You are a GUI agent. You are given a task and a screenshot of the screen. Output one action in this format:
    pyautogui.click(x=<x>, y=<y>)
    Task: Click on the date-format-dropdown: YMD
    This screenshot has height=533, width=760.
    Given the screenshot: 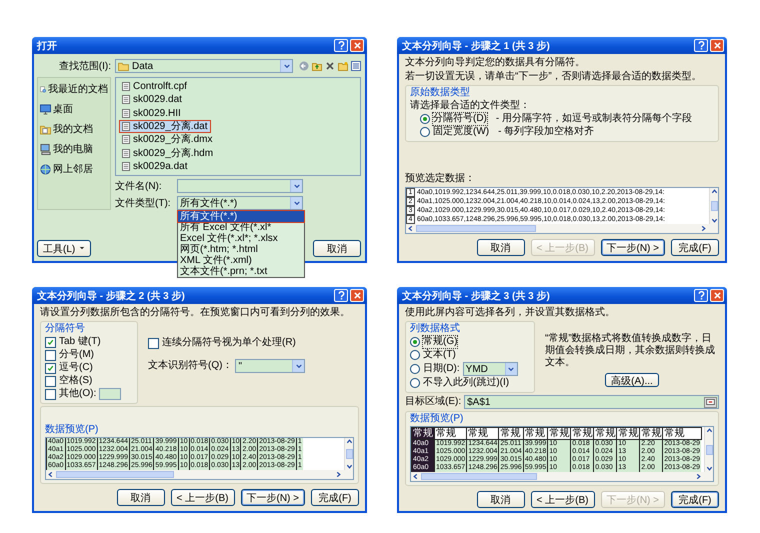 What is the action you would take?
    pyautogui.click(x=490, y=369)
    